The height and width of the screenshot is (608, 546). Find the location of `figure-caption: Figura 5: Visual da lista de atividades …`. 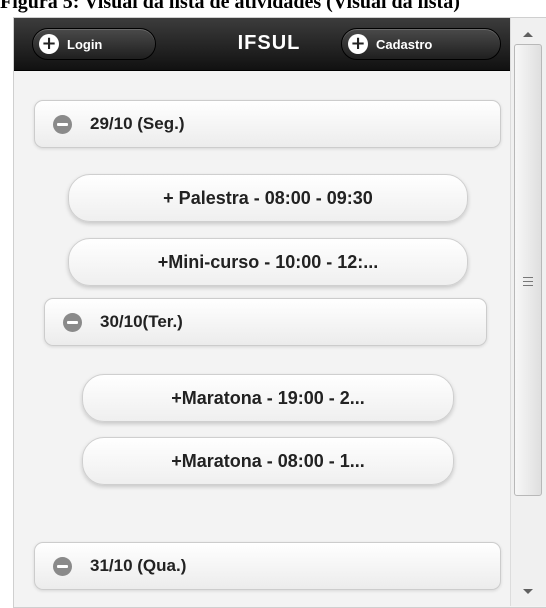

figure-caption: Figura 5: Visual da lista de atividades … is located at coordinates (230, 6).